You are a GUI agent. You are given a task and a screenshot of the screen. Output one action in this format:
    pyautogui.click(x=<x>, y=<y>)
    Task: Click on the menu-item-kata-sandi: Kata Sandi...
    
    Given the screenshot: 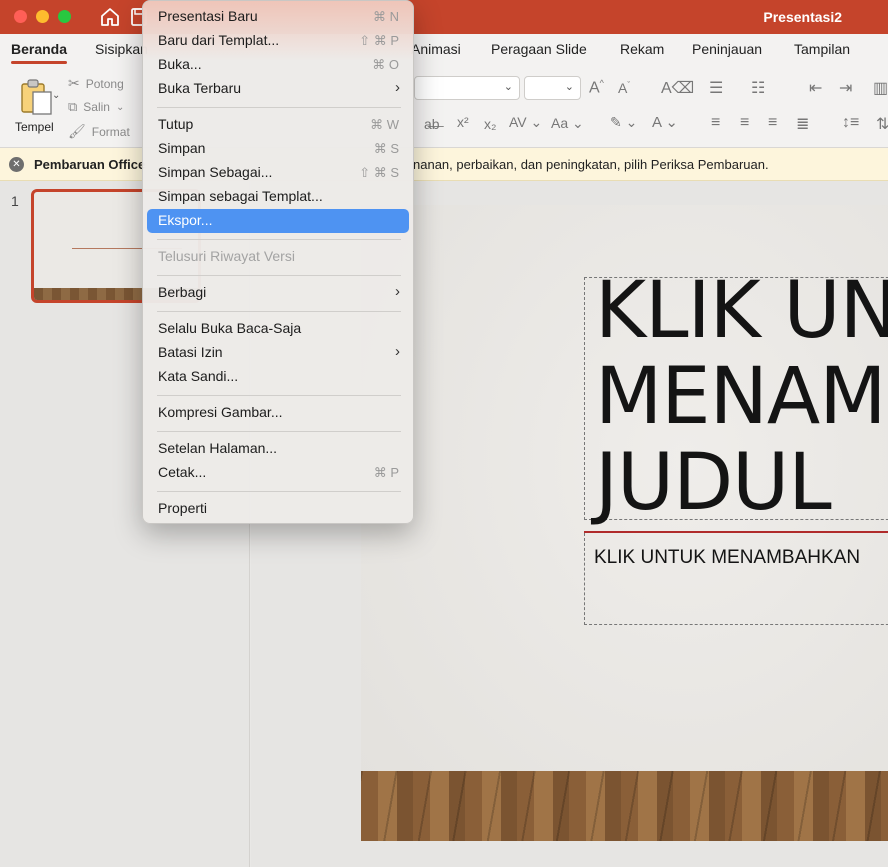 What is the action you would take?
    pyautogui.click(x=278, y=377)
    